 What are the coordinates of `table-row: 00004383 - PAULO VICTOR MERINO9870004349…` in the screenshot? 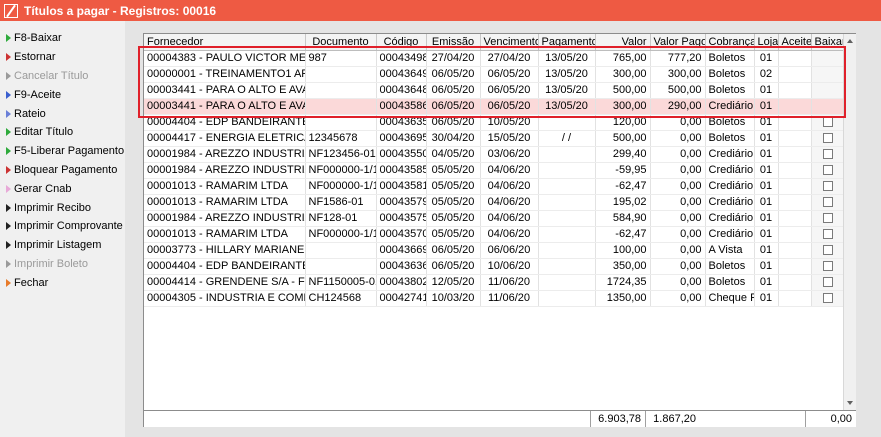 It's located at (494, 58).